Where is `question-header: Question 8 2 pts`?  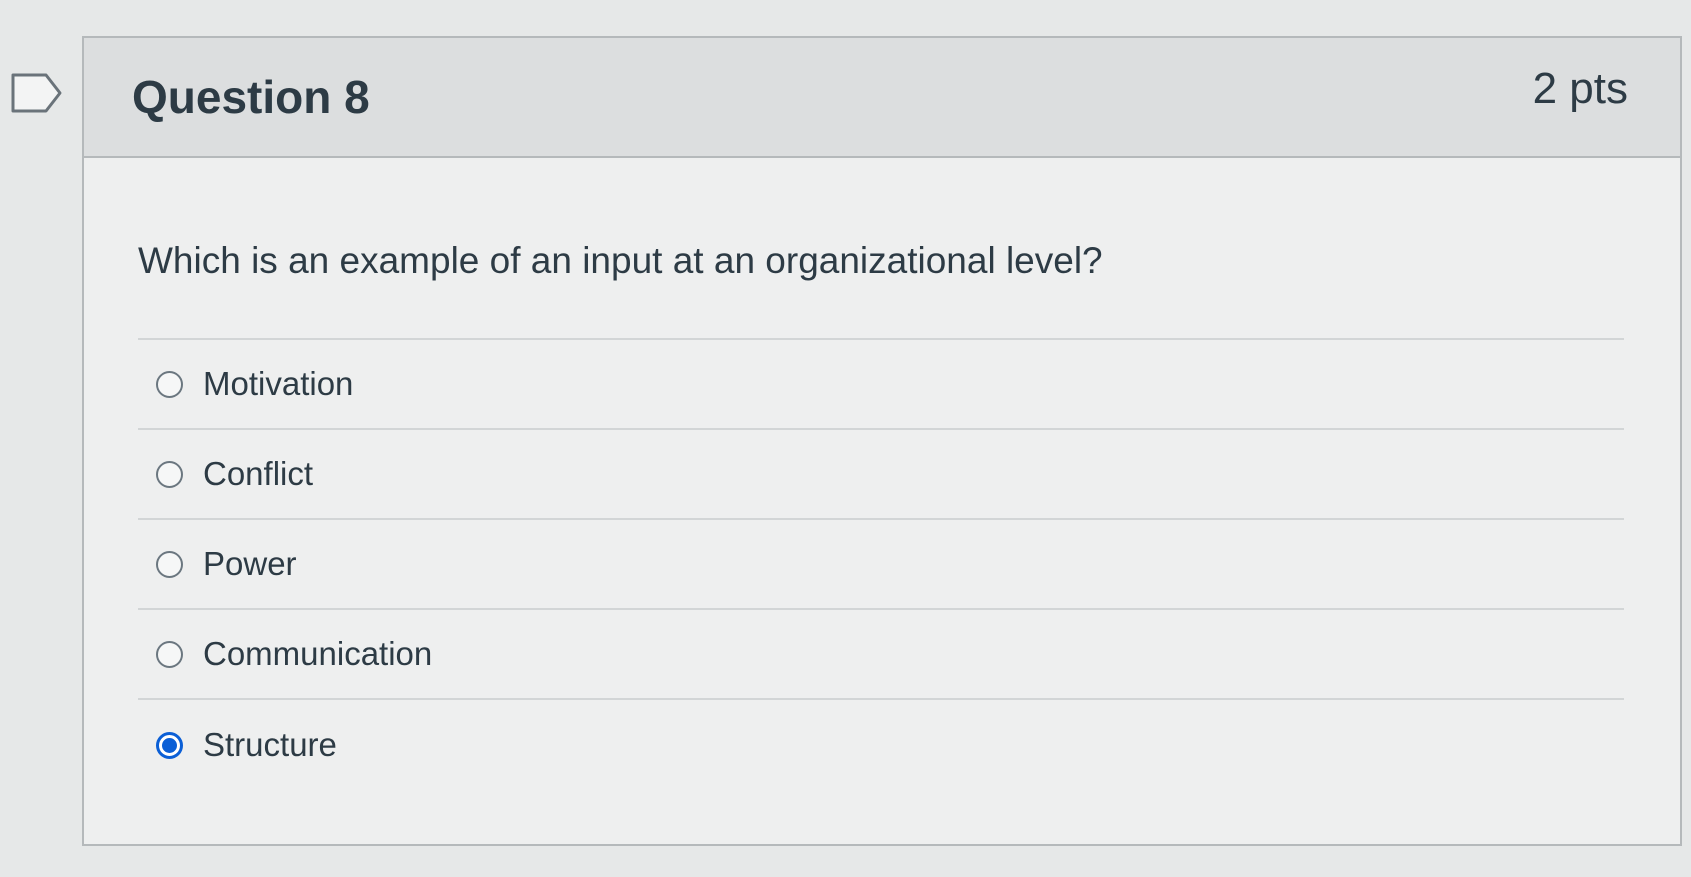 question-header: Question 8 2 pts is located at coordinates (882, 98).